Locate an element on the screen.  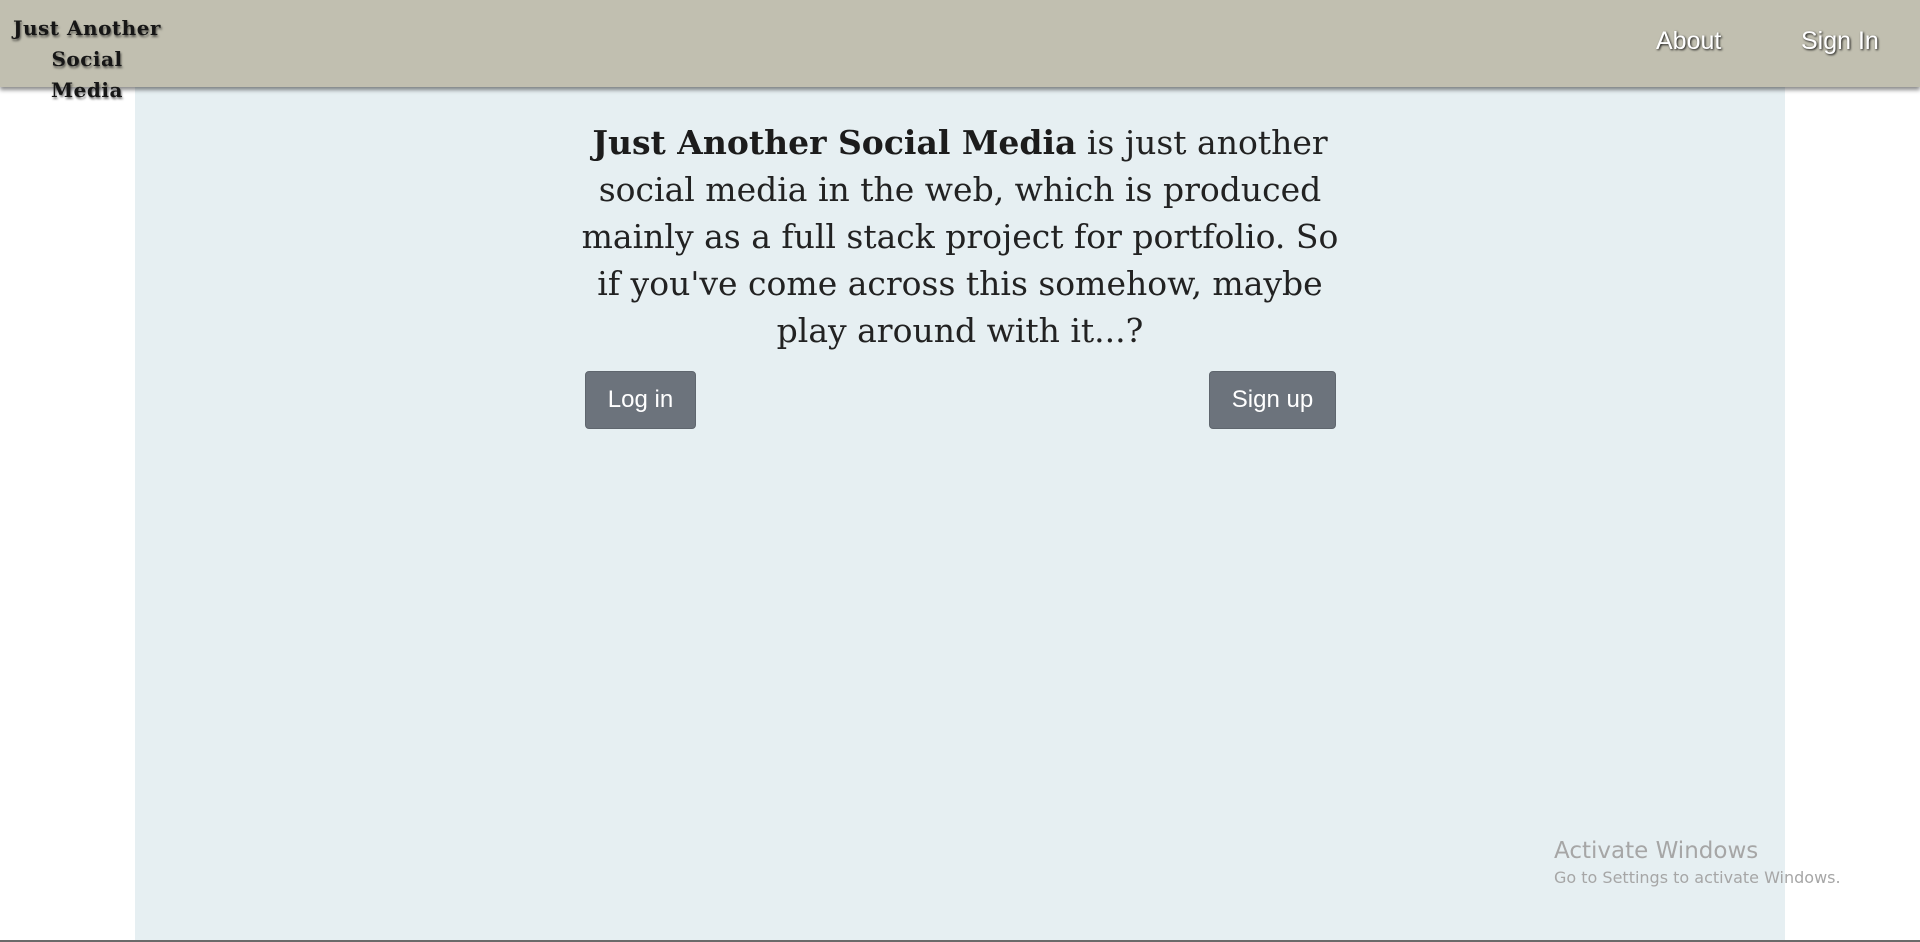
sign-up-button: Sign up is located at coordinates (1272, 400).